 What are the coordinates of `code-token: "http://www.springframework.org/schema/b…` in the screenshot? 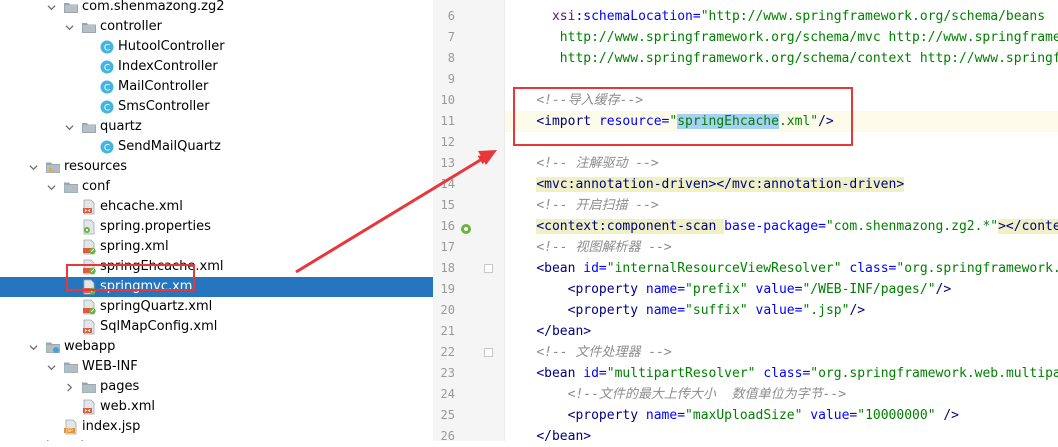 It's located at (873, 16).